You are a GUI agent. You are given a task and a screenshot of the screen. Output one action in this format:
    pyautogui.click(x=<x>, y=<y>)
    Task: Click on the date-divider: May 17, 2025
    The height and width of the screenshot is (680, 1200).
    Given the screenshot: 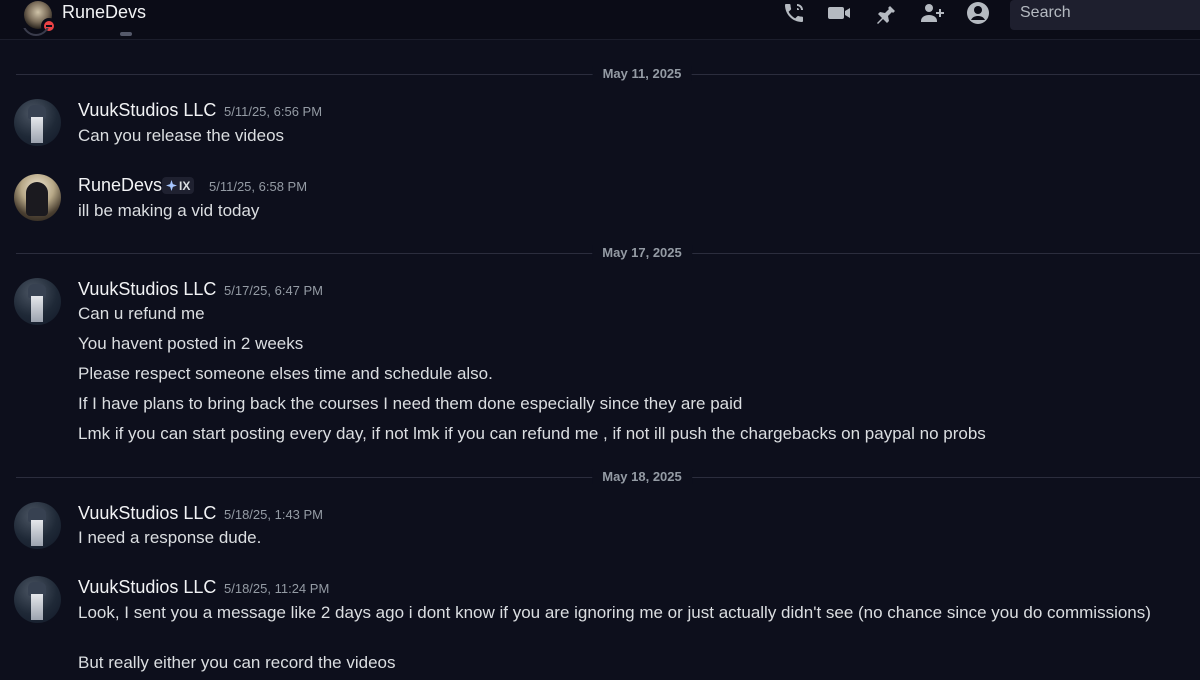 What is the action you would take?
    pyautogui.click(x=608, y=252)
    